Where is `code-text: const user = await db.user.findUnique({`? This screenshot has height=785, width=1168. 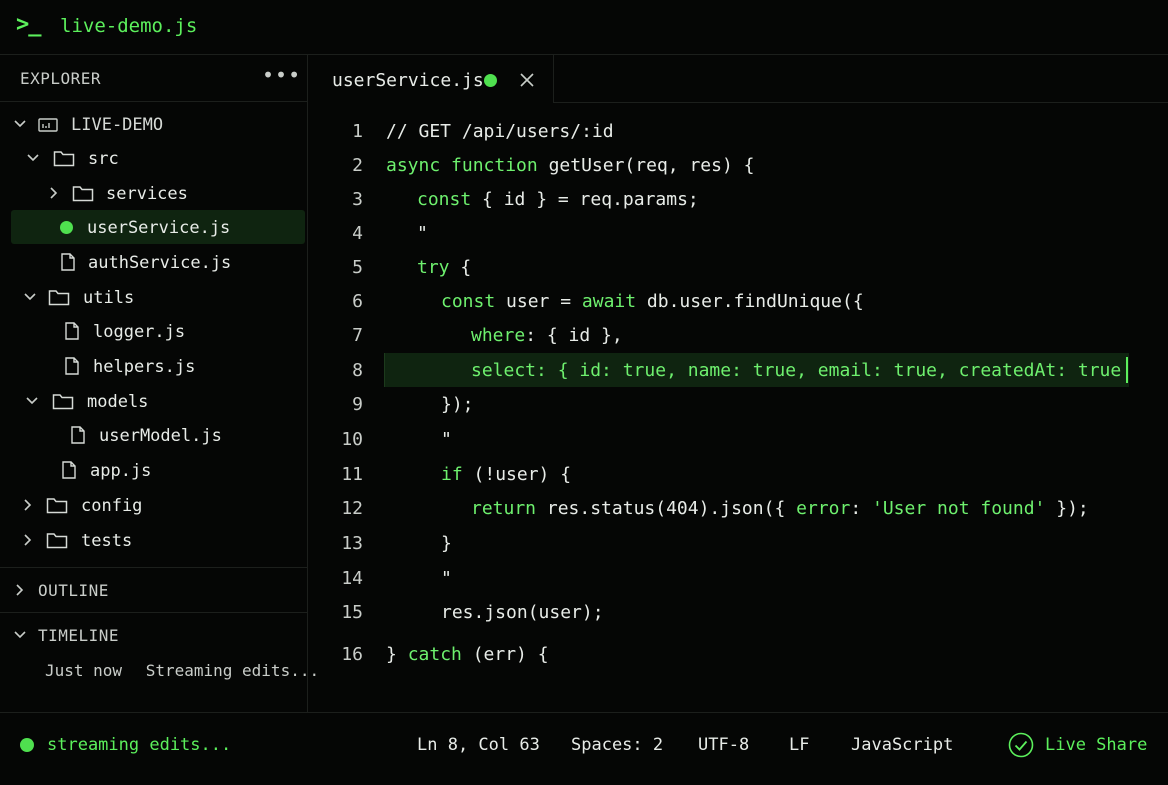 code-text: const user = await db.user.findUnique({ is located at coordinates (652, 301).